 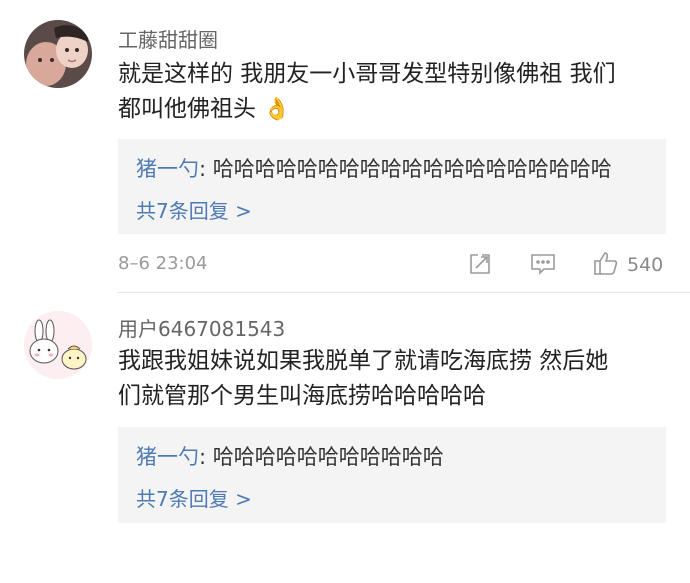 What do you see at coordinates (277, 109) in the screenshot?
I see `ok-hand-emoji: 👌` at bounding box center [277, 109].